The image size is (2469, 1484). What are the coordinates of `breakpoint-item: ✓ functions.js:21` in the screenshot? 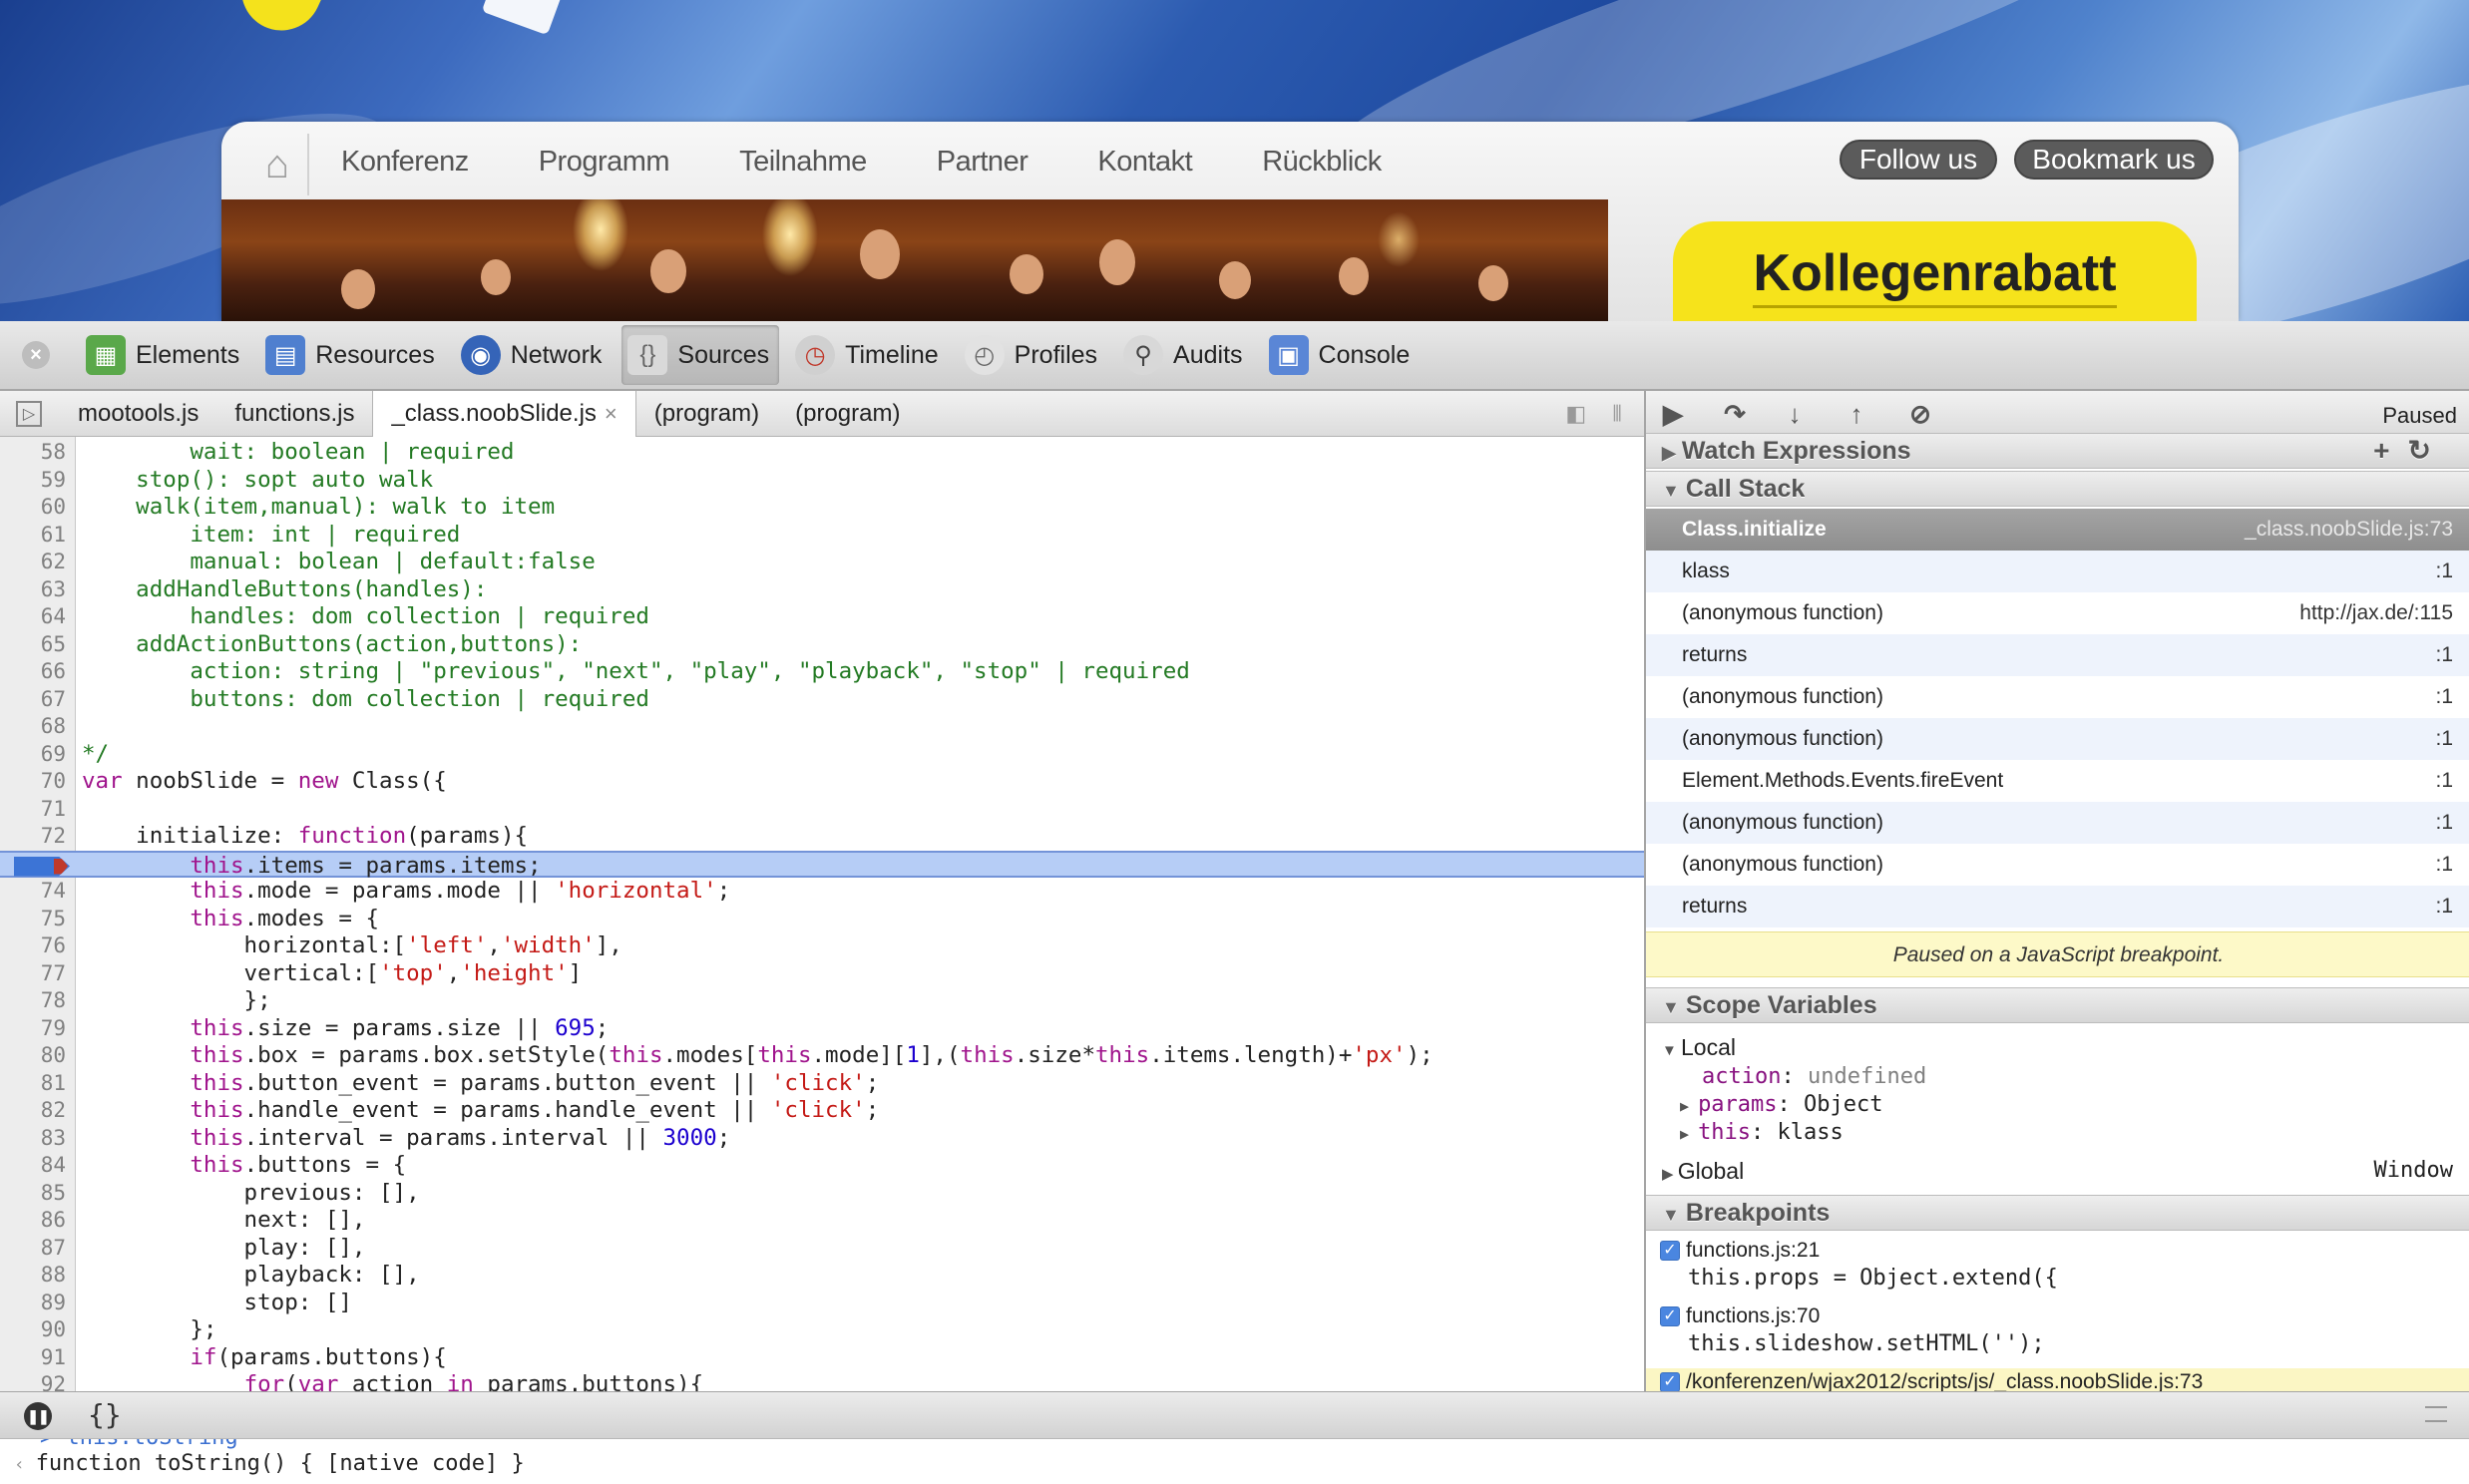 It's located at (2057, 1251).